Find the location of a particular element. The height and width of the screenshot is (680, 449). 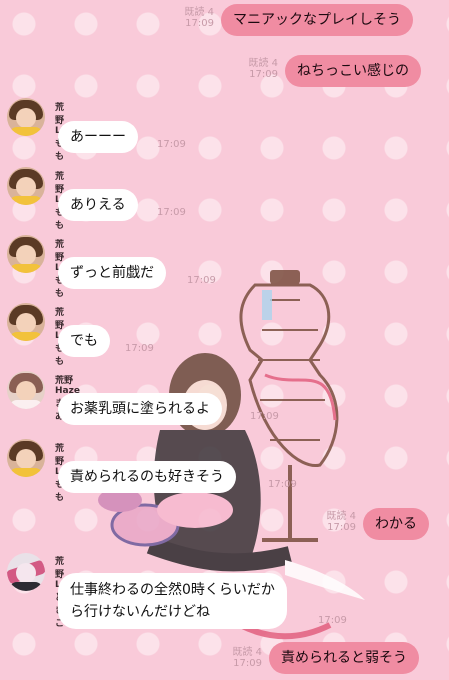

user-avatar-maria is located at coordinates (26, 390).